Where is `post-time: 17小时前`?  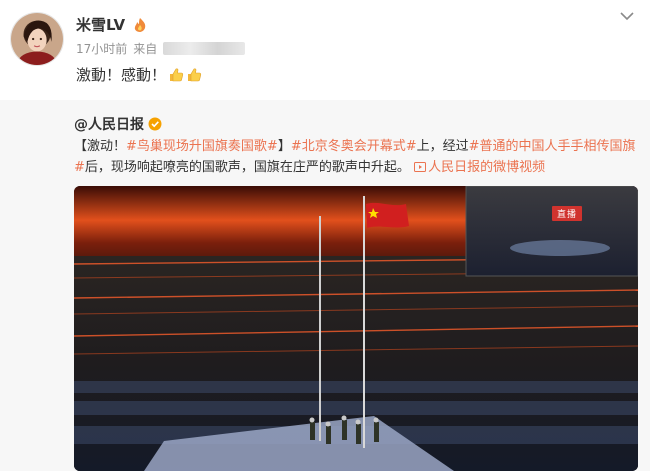
post-time: 17小时前 is located at coordinates (101, 48).